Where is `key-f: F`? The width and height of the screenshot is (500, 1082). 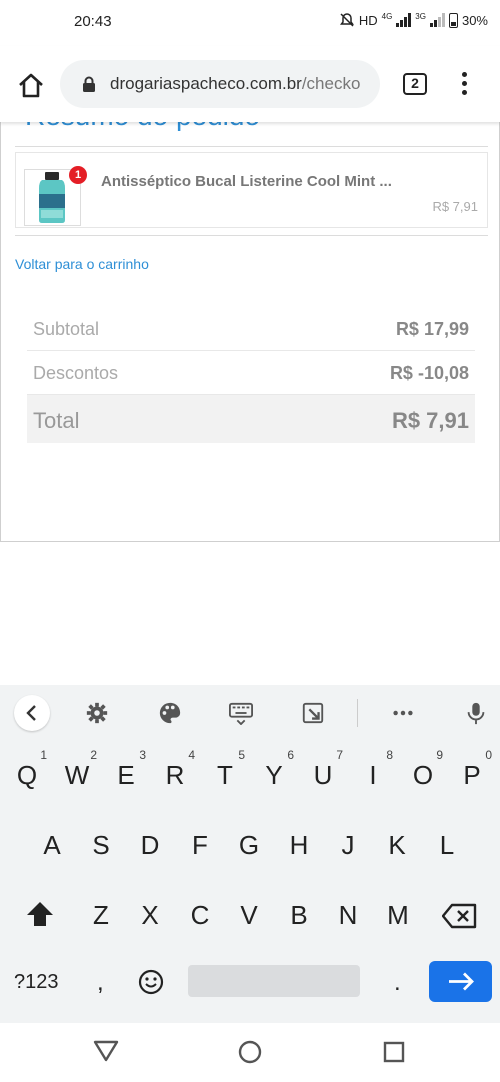
key-f: F is located at coordinates (200, 845).